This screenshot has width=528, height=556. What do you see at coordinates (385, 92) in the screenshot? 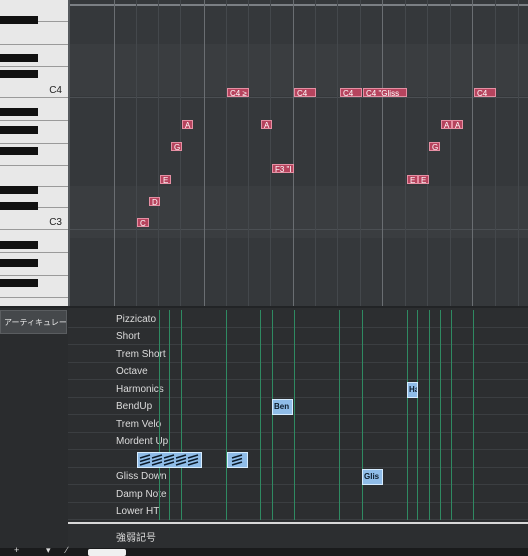
I see `midi-note: C4 "Gliss` at bounding box center [385, 92].